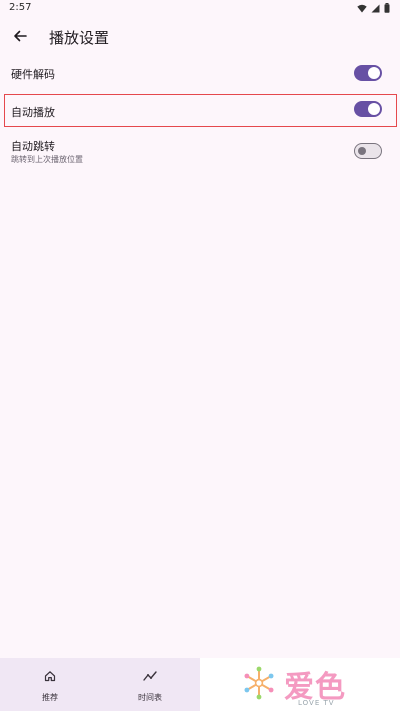 This screenshot has height=711, width=400. Describe the element at coordinates (259, 683) in the screenshot. I see `snowflake-logo-icon` at that location.